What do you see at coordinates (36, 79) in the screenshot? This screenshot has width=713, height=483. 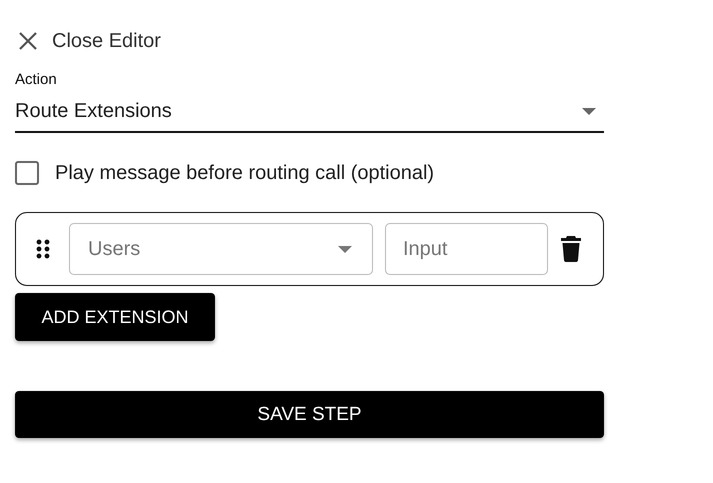 I see `field-label: Action` at bounding box center [36, 79].